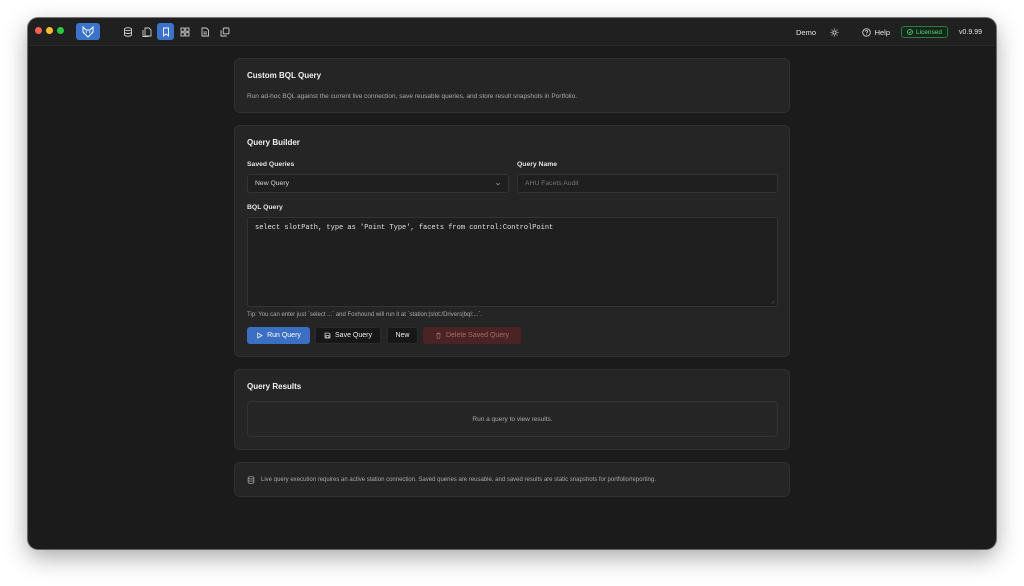 Image resolution: width=1024 pixels, height=586 pixels. I want to click on page-title: Custom BQL Query, so click(284, 75).